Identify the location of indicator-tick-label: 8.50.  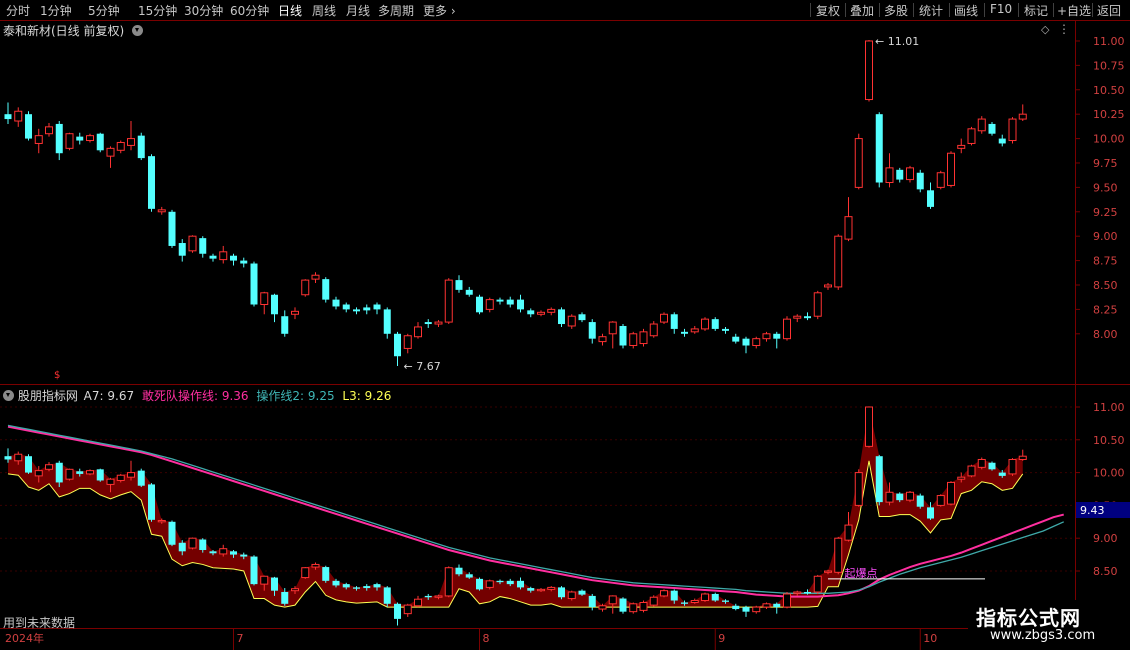
(1105, 571).